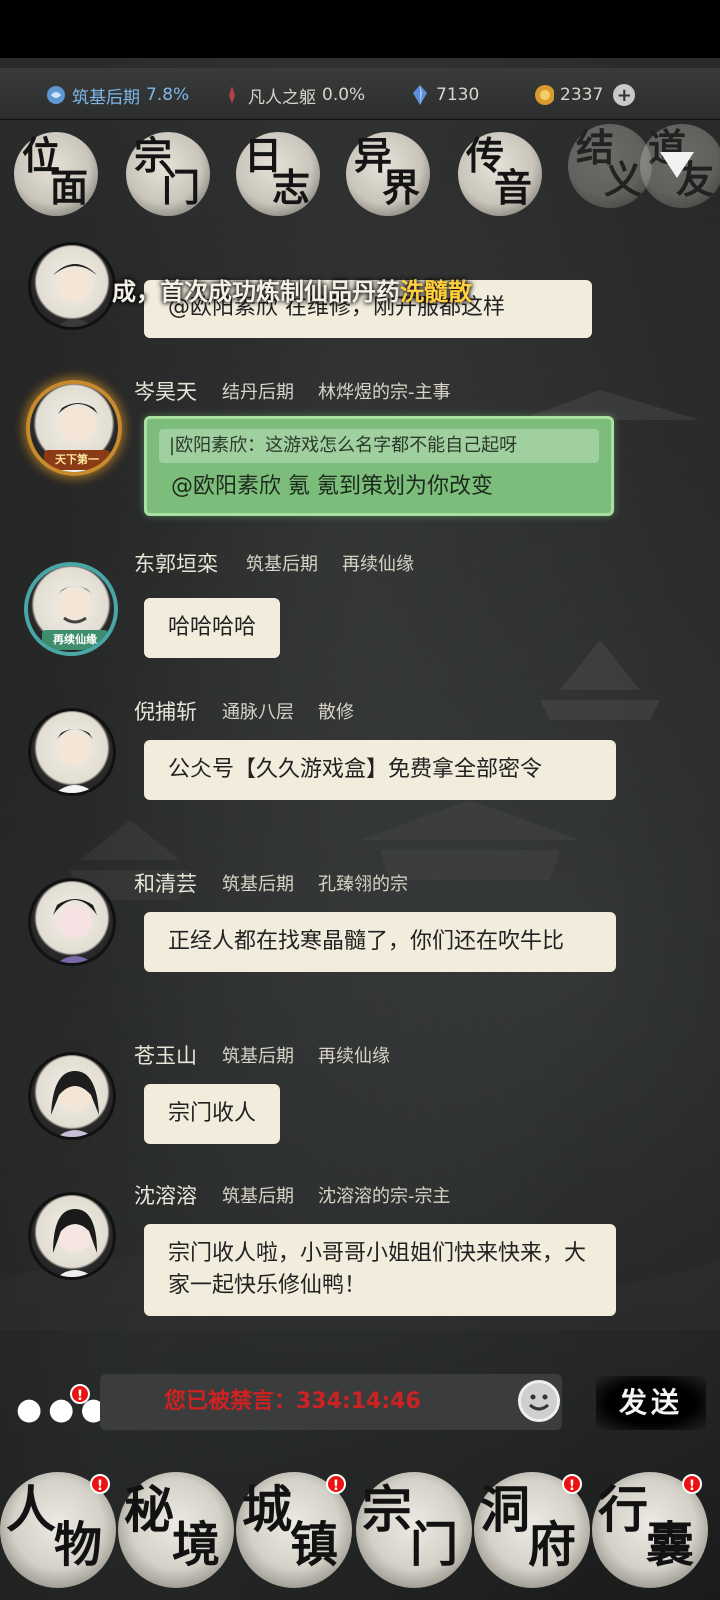 This screenshot has width=720, height=1600. Describe the element at coordinates (176, 563) in the screenshot. I see `sender-name: 东郭垣栾` at that location.